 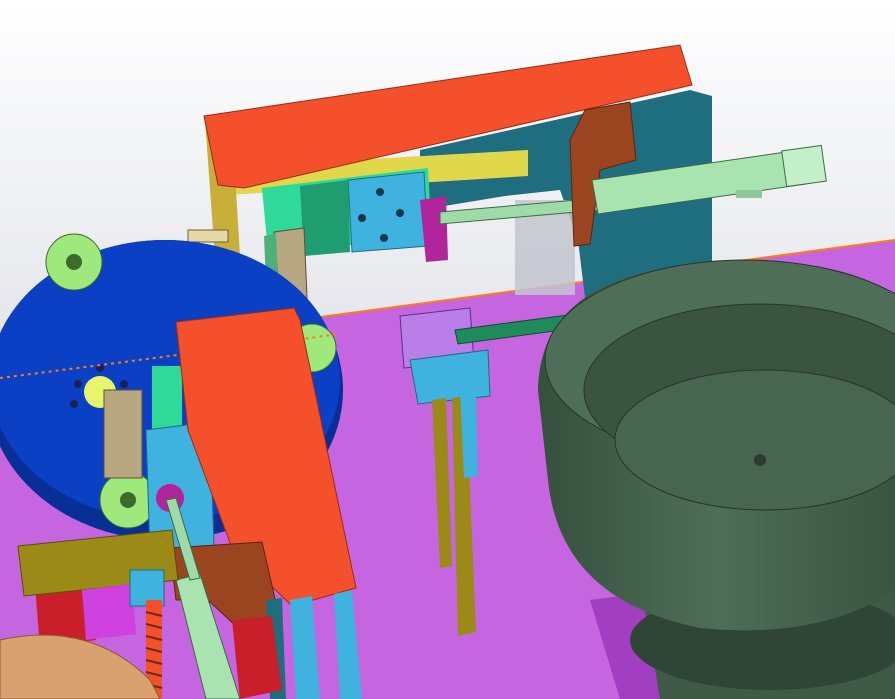 I want to click on cylinder-fitting, so click(x=749, y=194).